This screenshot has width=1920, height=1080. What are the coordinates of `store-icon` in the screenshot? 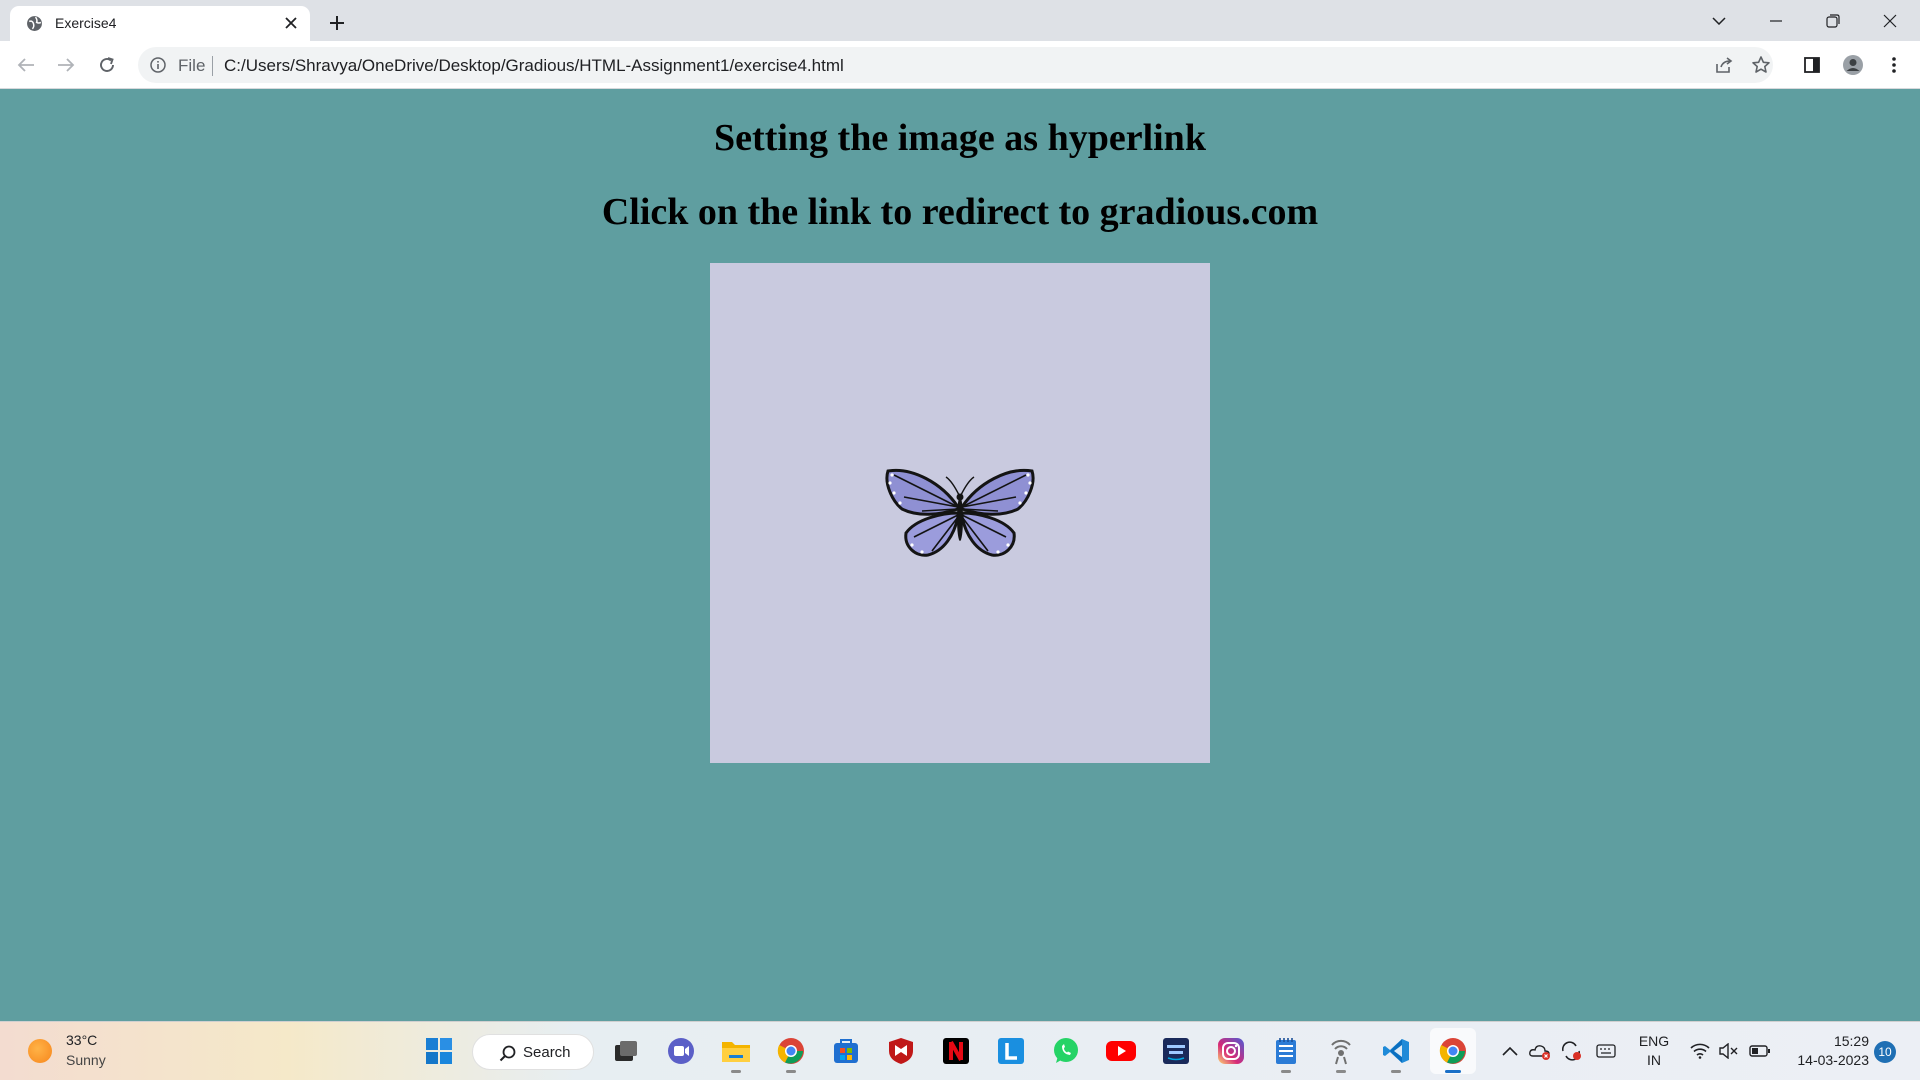 It's located at (846, 1051).